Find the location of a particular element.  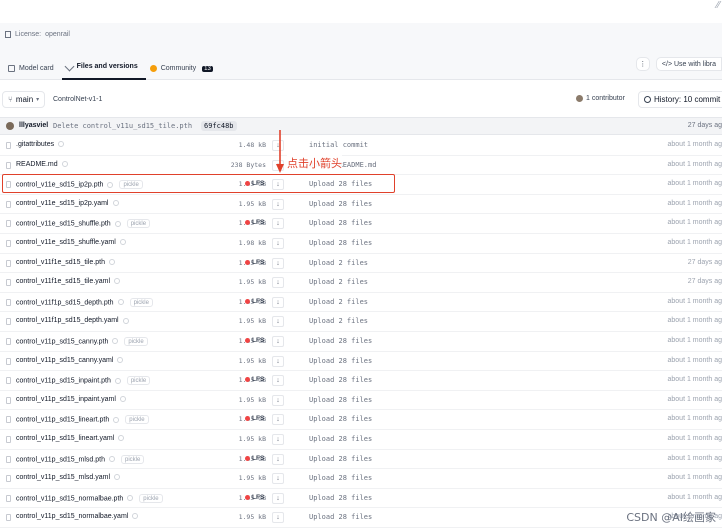

file-name-link: control_v11p_sd15_lineart.pth pickle is located at coordinates (82, 420).